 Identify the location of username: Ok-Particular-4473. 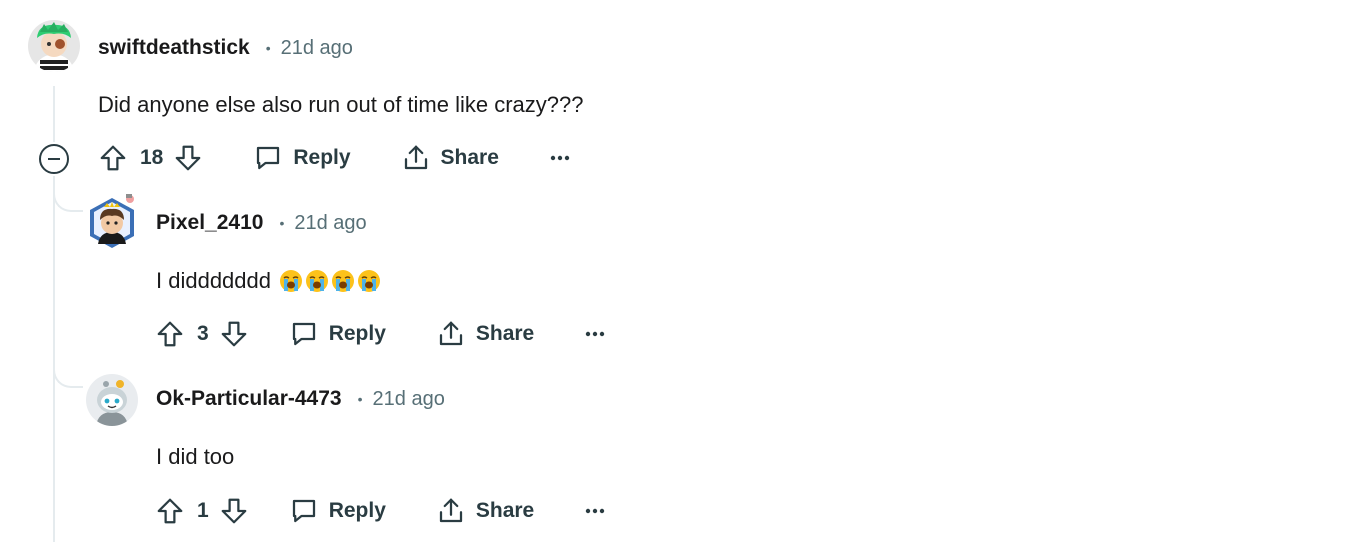
(249, 399).